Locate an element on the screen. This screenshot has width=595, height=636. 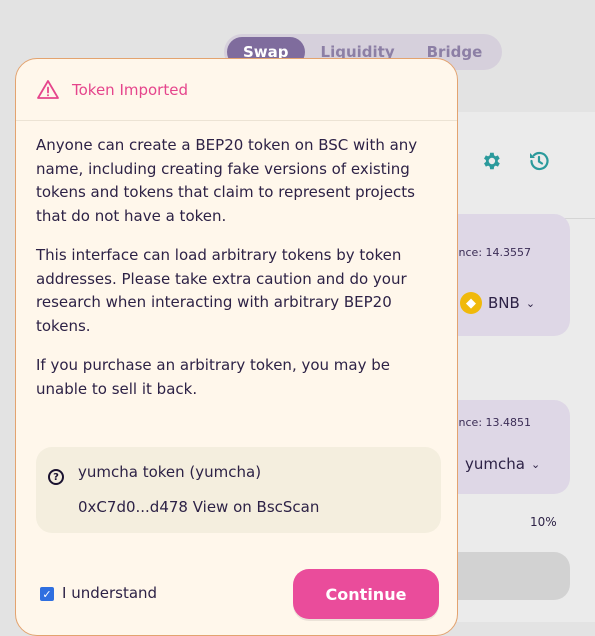
from-token-label: BNB is located at coordinates (504, 303).